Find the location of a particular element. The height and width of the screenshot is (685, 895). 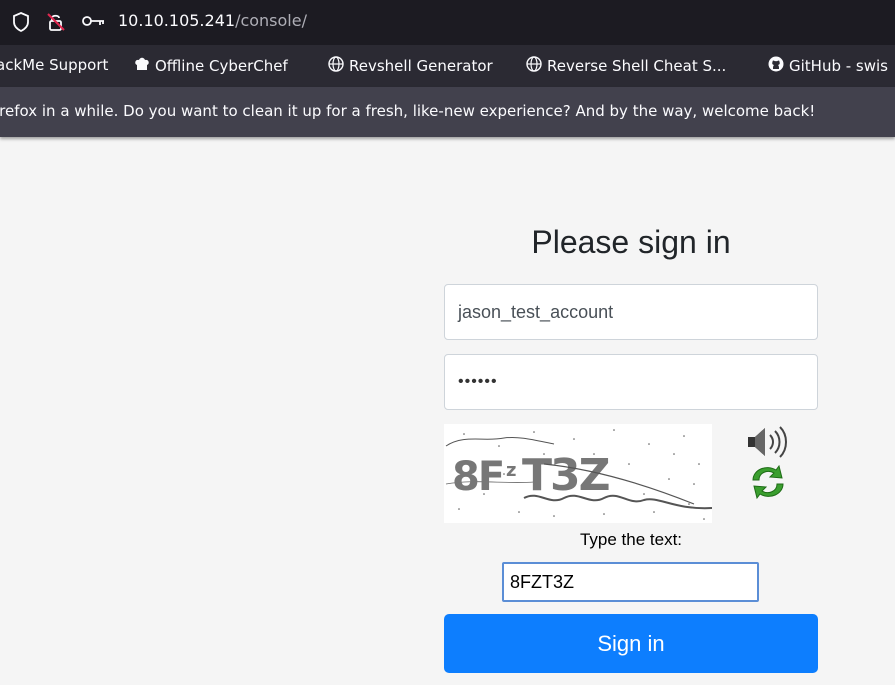

bookmark-revshell-generator: Revshell Generator is located at coordinates (410, 66).